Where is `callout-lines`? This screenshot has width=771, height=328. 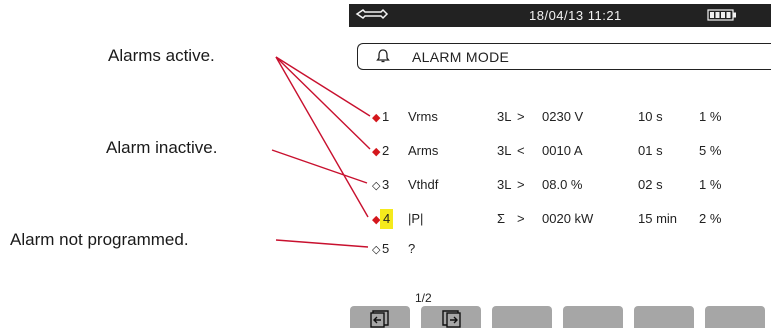
callout-lines is located at coordinates (321, 152).